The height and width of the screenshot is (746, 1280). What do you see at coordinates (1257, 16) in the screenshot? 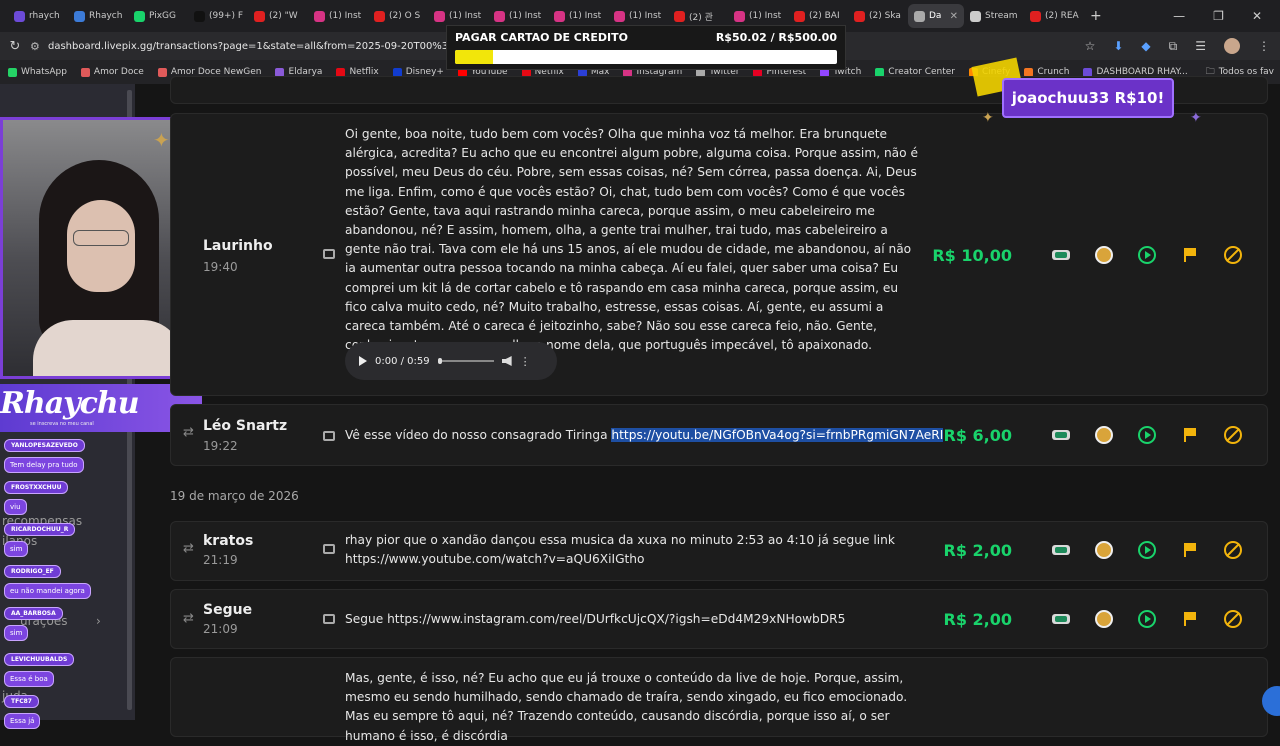
I see `close-window-icon: ✕` at bounding box center [1257, 16].